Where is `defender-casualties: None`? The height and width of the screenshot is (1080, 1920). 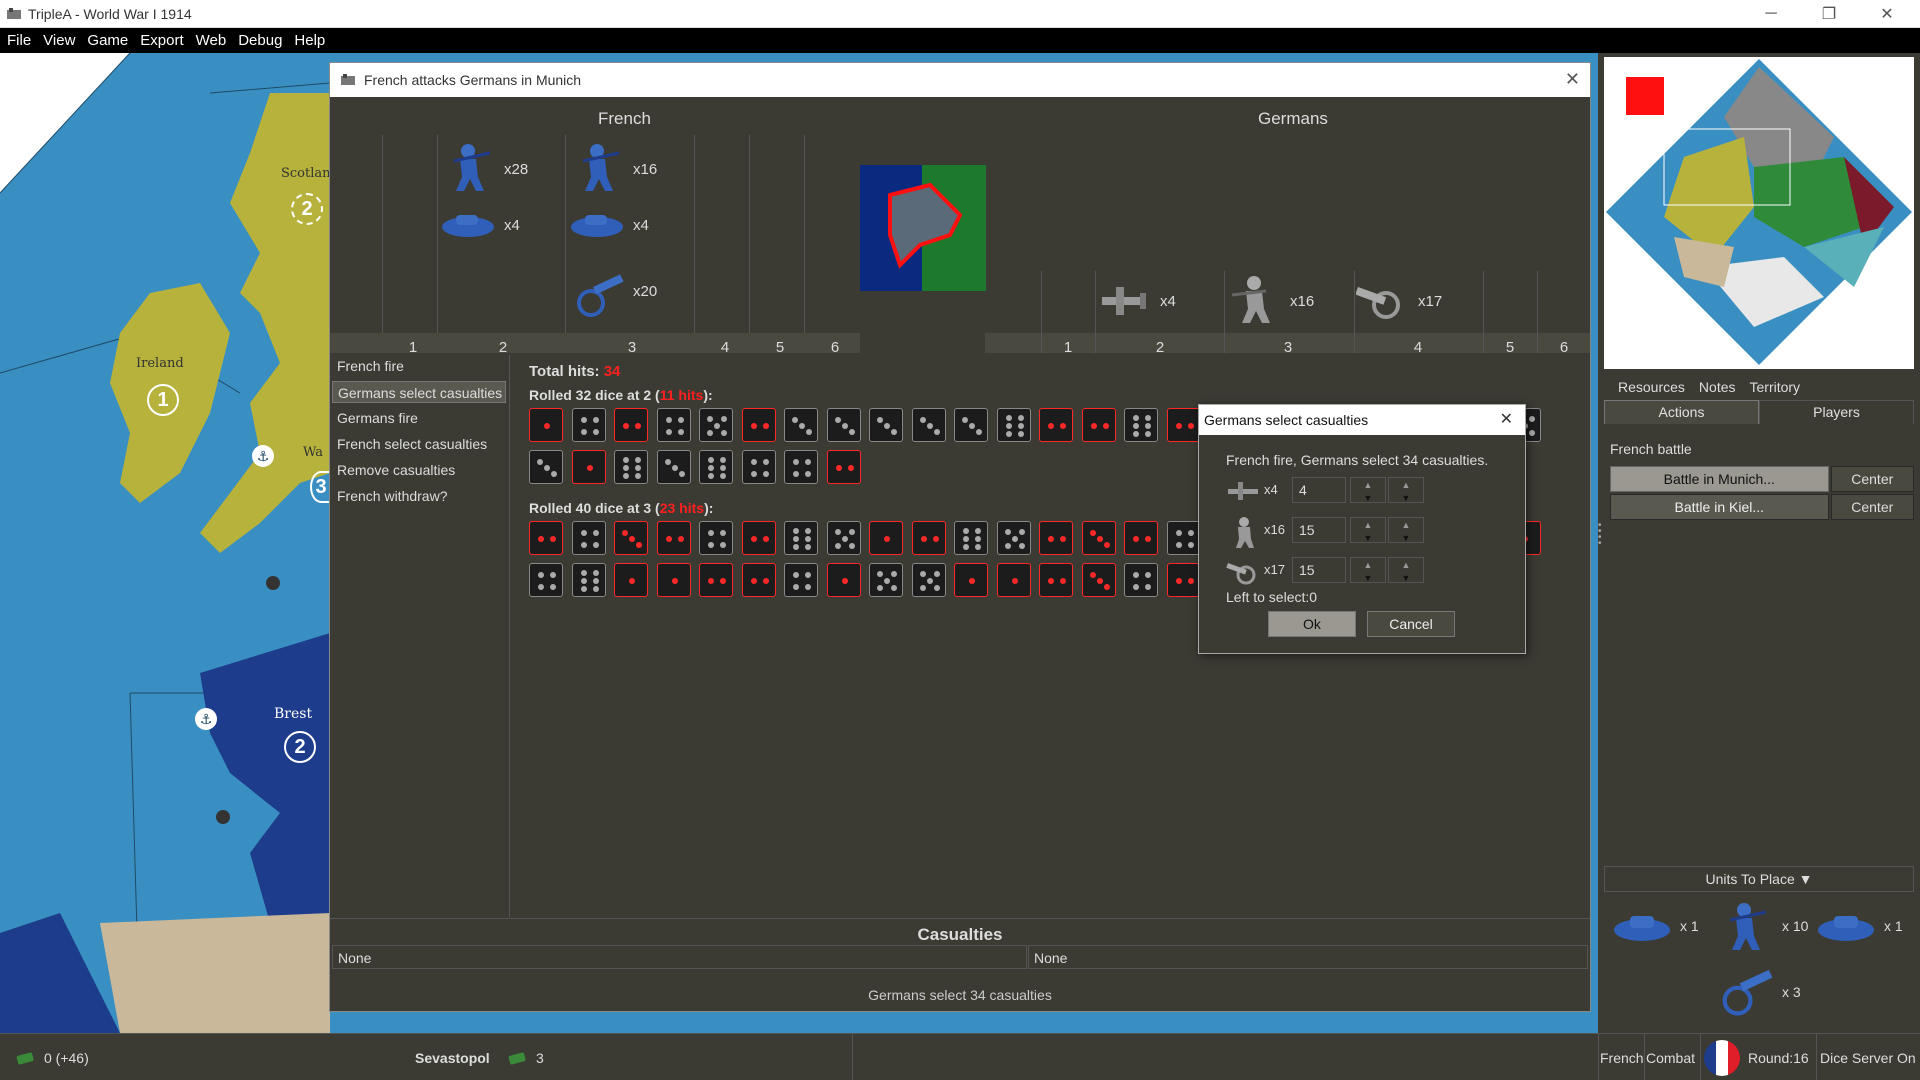 defender-casualties: None is located at coordinates (1308, 957).